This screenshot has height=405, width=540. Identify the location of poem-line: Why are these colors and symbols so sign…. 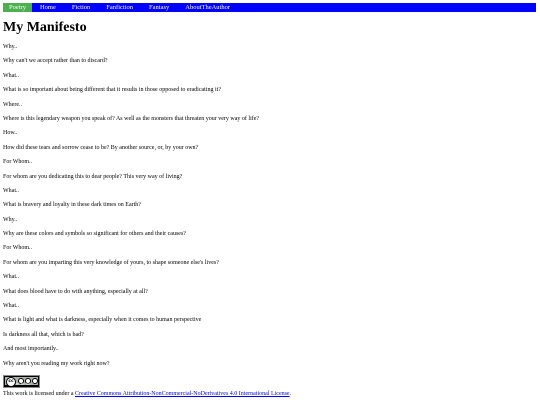
(94, 234).